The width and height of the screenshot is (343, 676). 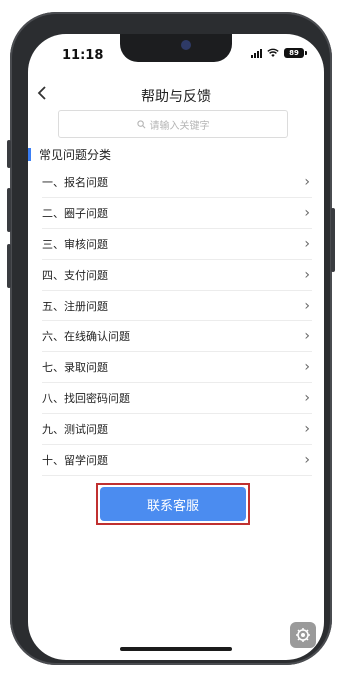 I want to click on list-item-label: 二、圈子问题, so click(x=75, y=213).